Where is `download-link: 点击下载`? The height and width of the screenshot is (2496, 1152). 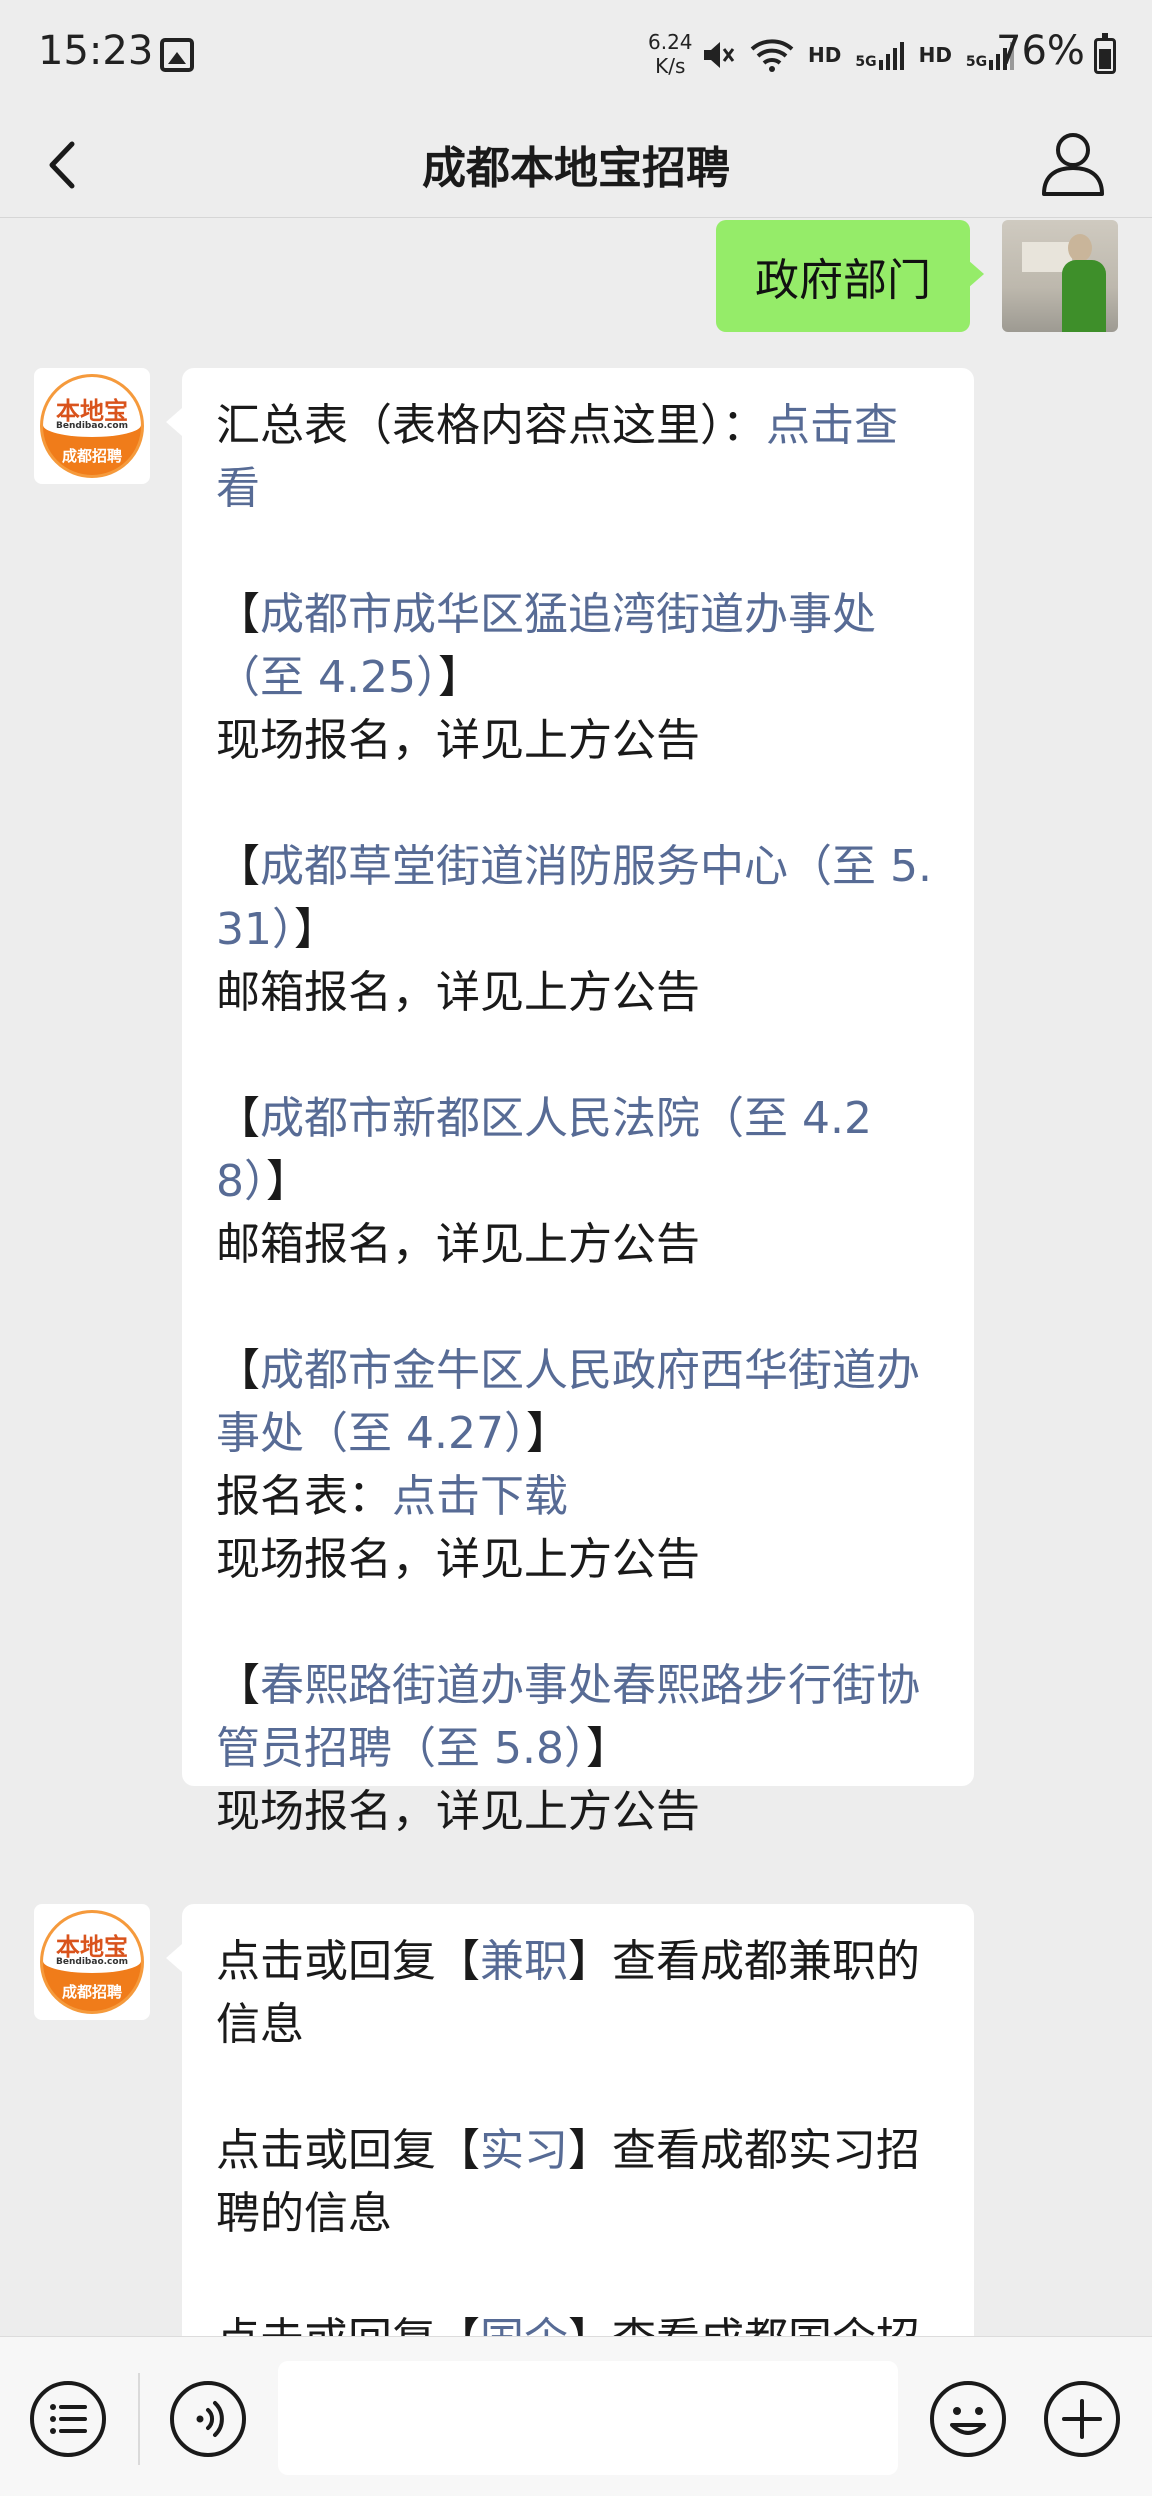
download-link: 点击下载 is located at coordinates (480, 1496).